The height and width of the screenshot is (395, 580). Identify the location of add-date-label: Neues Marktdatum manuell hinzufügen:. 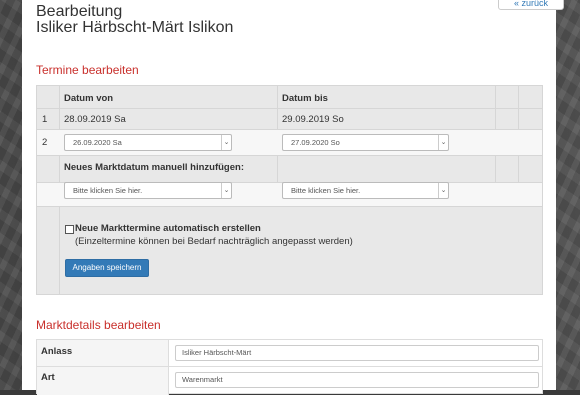
(154, 167).